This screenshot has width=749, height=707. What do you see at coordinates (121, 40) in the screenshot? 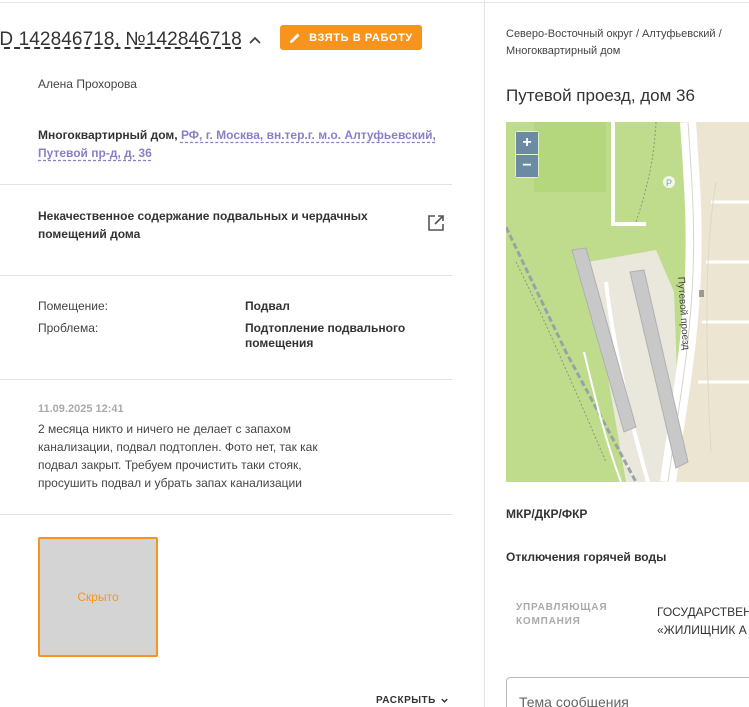
I see `ticket-title: ID 142846718, №142846718` at bounding box center [121, 40].